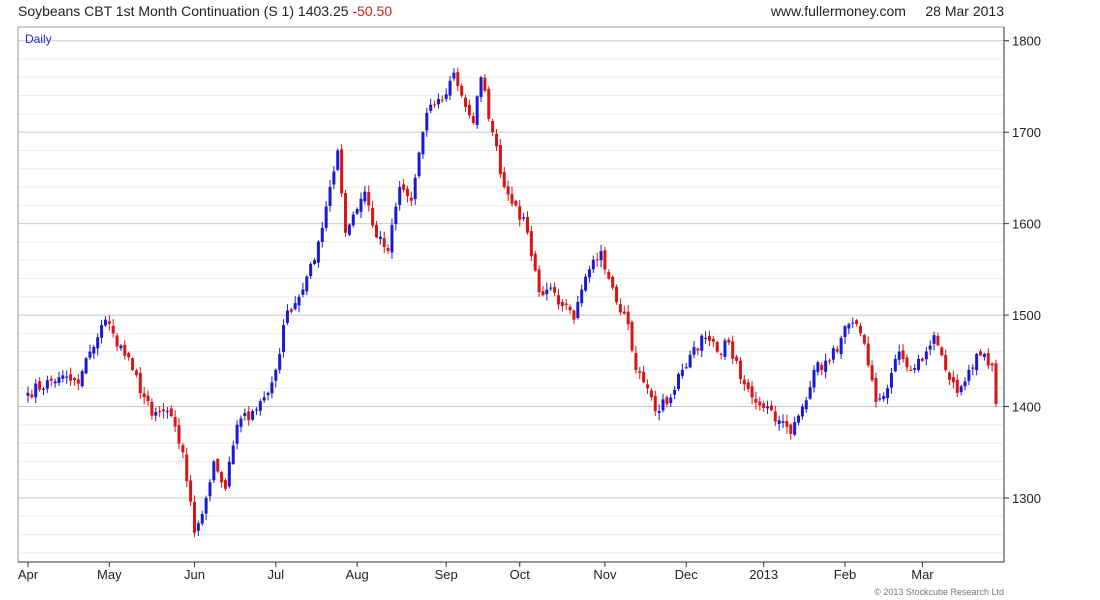  I want to click on copyright-text: © 2013 Stockcube Research Ltd, so click(939, 592).